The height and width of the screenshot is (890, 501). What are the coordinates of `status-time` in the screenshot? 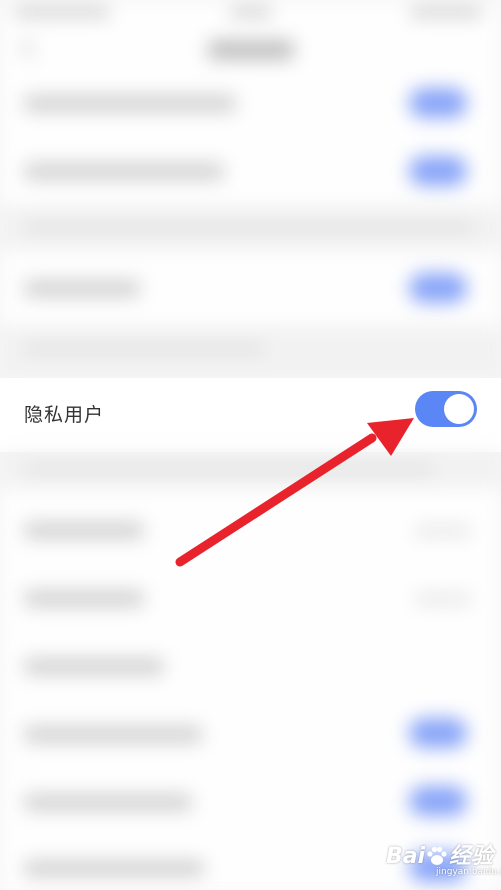 It's located at (251, 12).